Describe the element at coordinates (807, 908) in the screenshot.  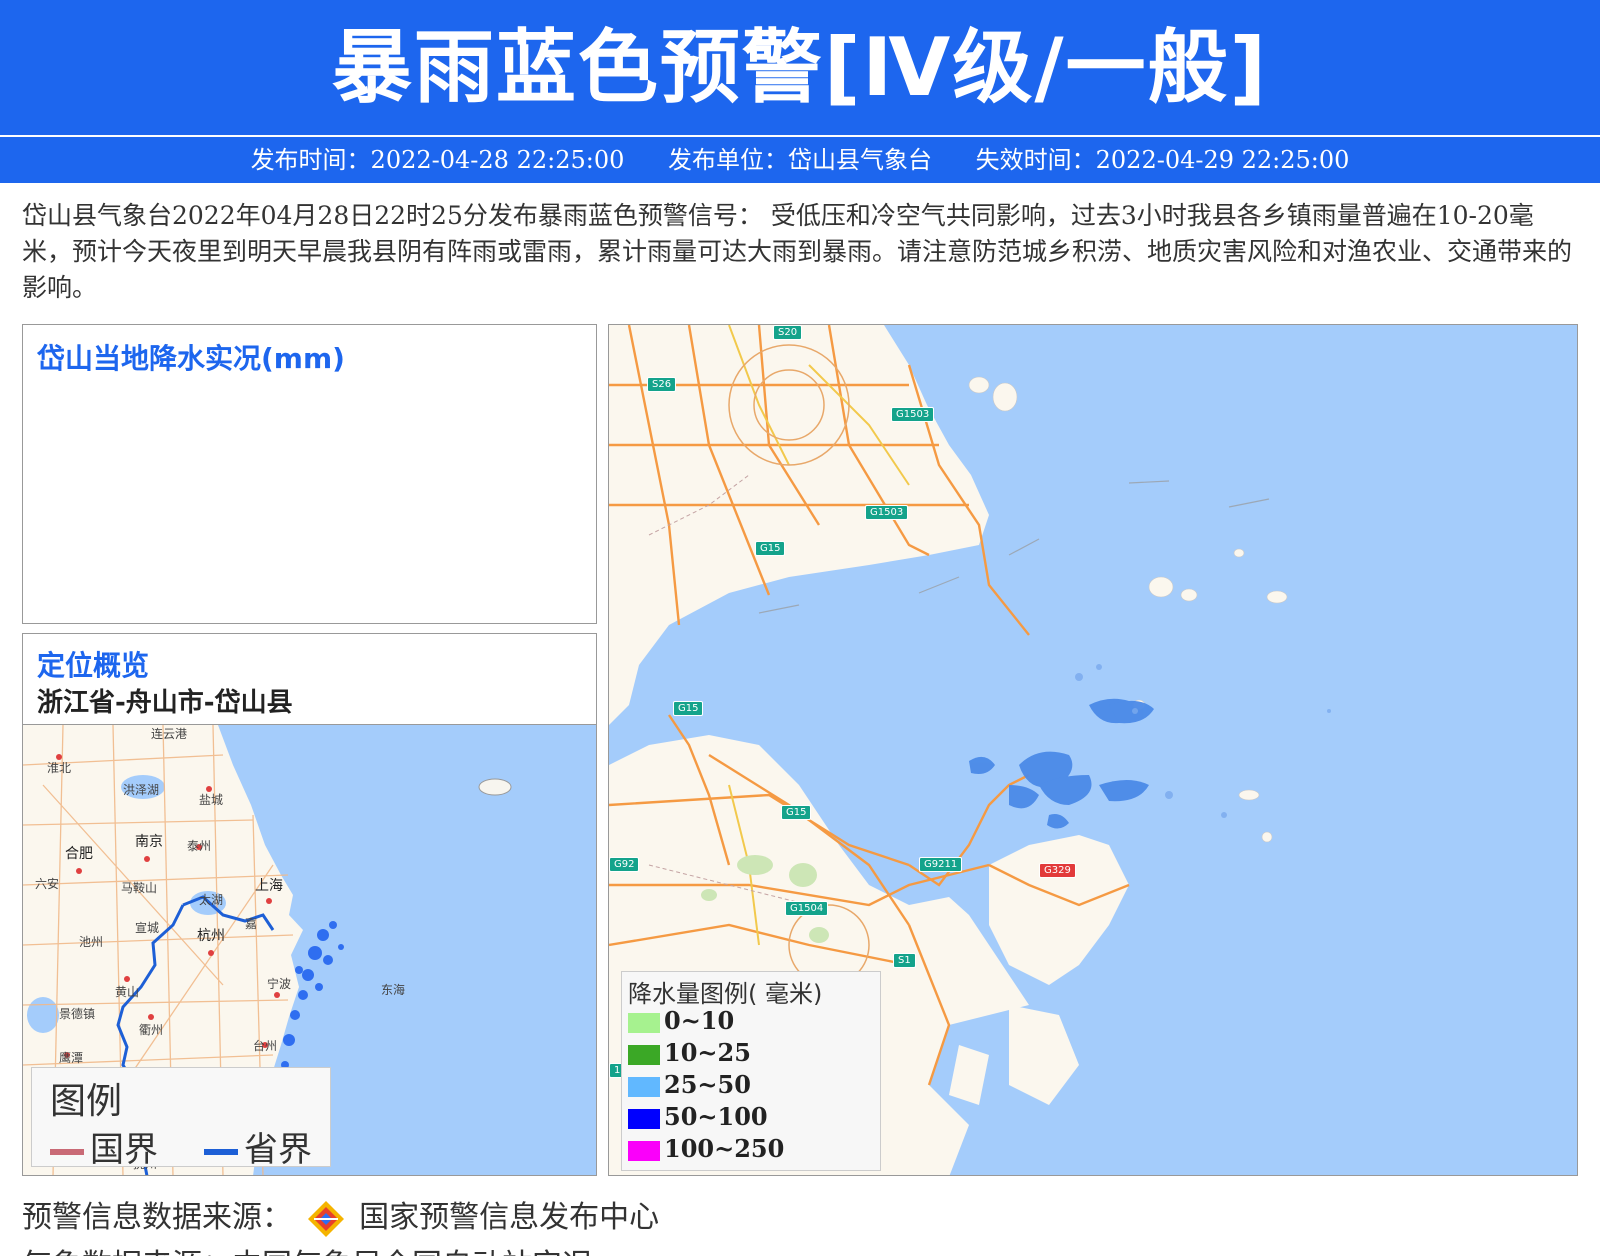
I see `highway-g1504: G1504` at that location.